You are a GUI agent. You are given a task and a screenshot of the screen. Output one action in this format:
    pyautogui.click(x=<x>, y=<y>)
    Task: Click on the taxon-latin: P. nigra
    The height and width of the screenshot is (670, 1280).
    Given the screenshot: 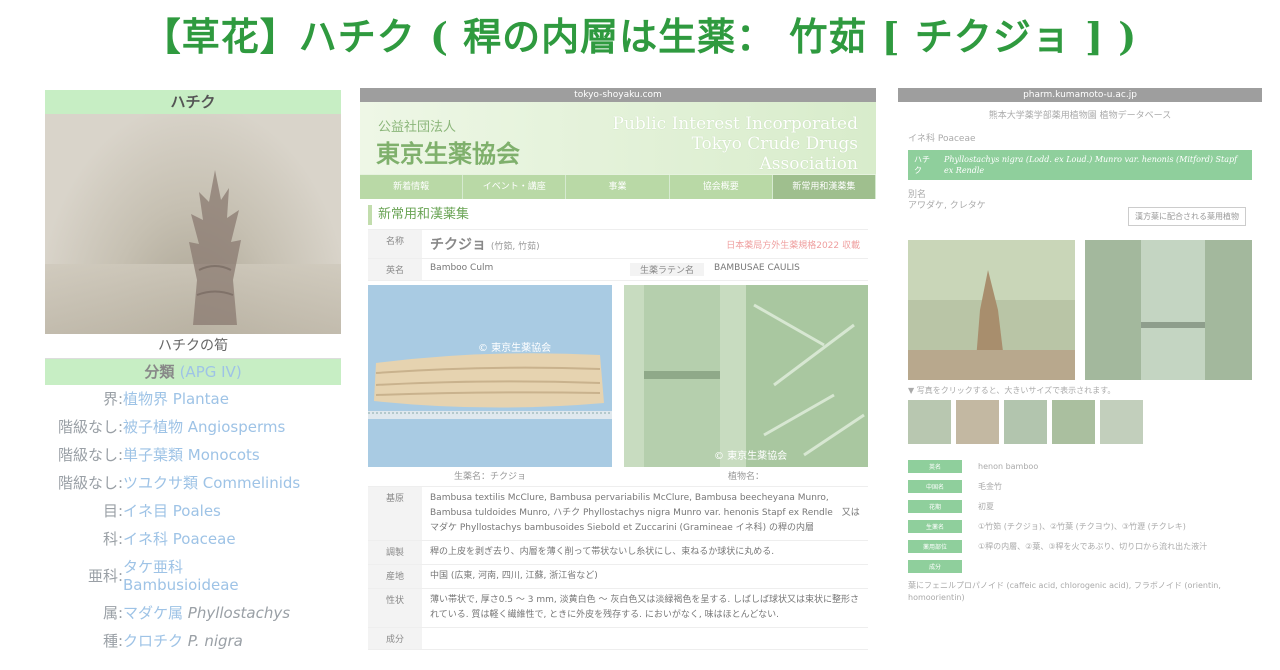 What is the action you would take?
    pyautogui.click(x=215, y=641)
    